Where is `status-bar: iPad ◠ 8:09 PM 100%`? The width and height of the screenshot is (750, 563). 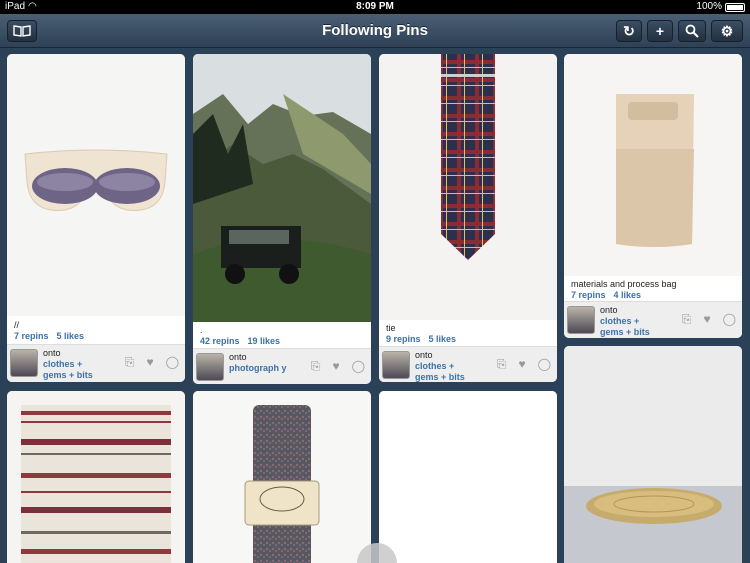
status-bar: iPad ◠ 8:09 PM 100% is located at coordinates (375, 7).